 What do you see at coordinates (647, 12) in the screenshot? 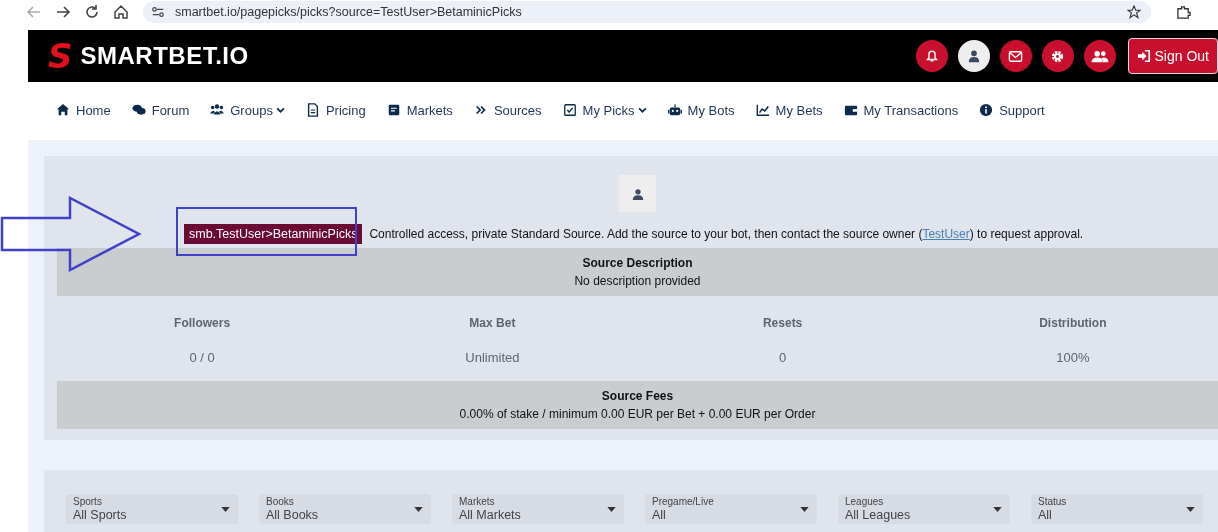
I see `address-bar: smartbet.io/pagepicks/picks?source=TestUser>BetaminicPicks` at bounding box center [647, 12].